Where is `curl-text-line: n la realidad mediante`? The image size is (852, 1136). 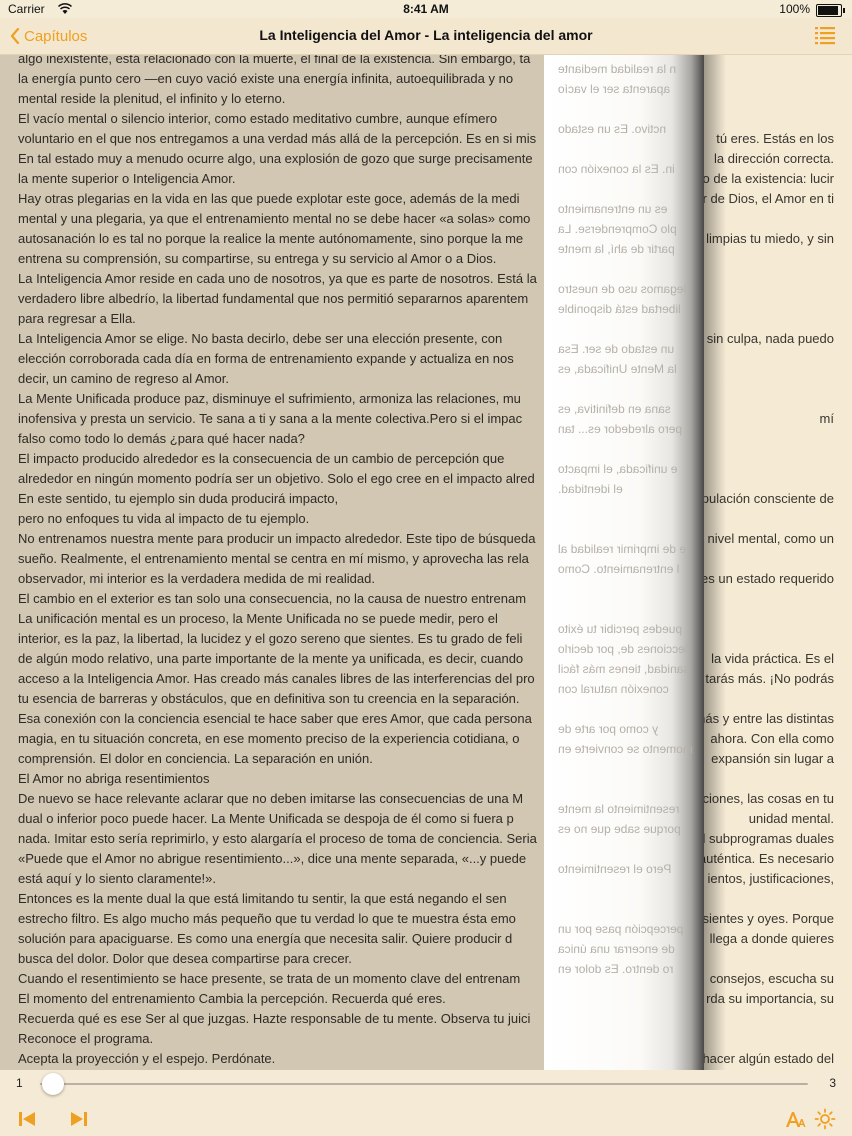
curl-text-line: n la realidad mediante is located at coordinates (617, 69).